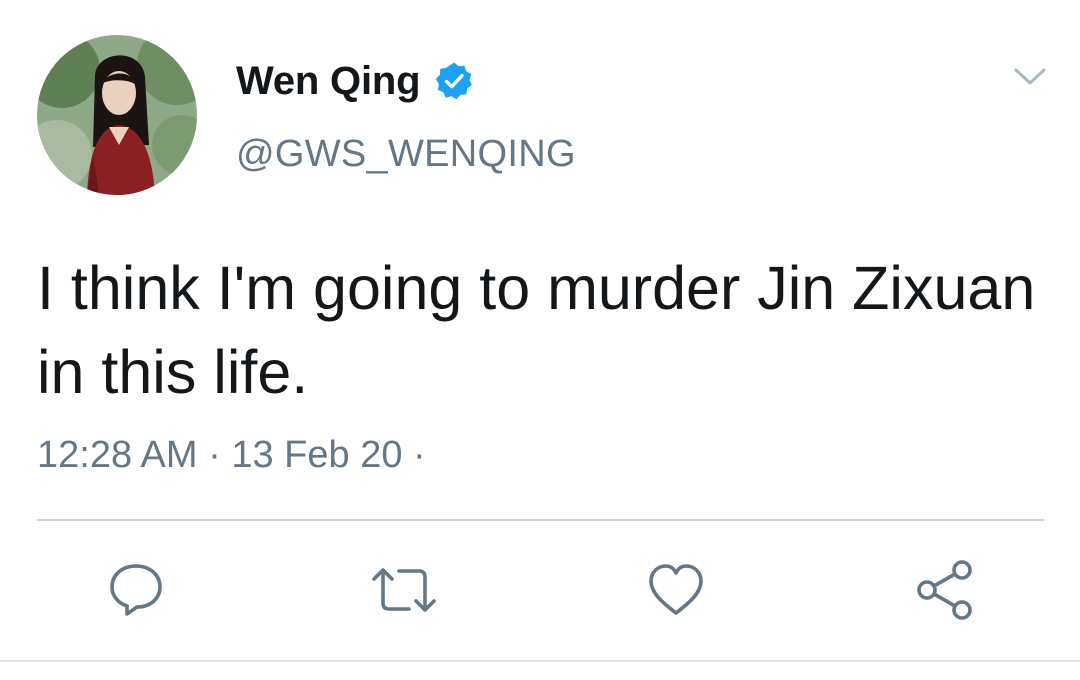 The image size is (1080, 680). Describe the element at coordinates (540, 661) in the screenshot. I see `bottom-divider` at that location.